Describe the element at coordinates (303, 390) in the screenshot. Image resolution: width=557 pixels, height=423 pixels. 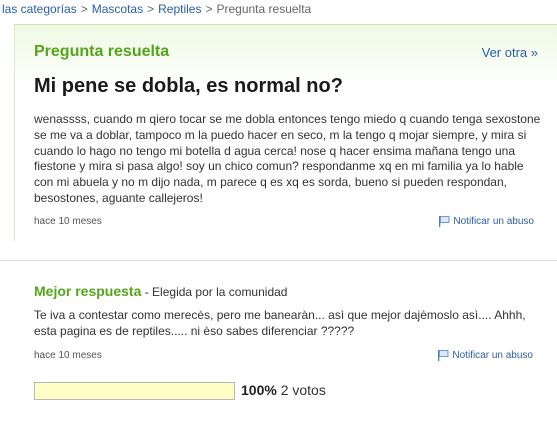
I see `vote-count: 2 votos` at that location.